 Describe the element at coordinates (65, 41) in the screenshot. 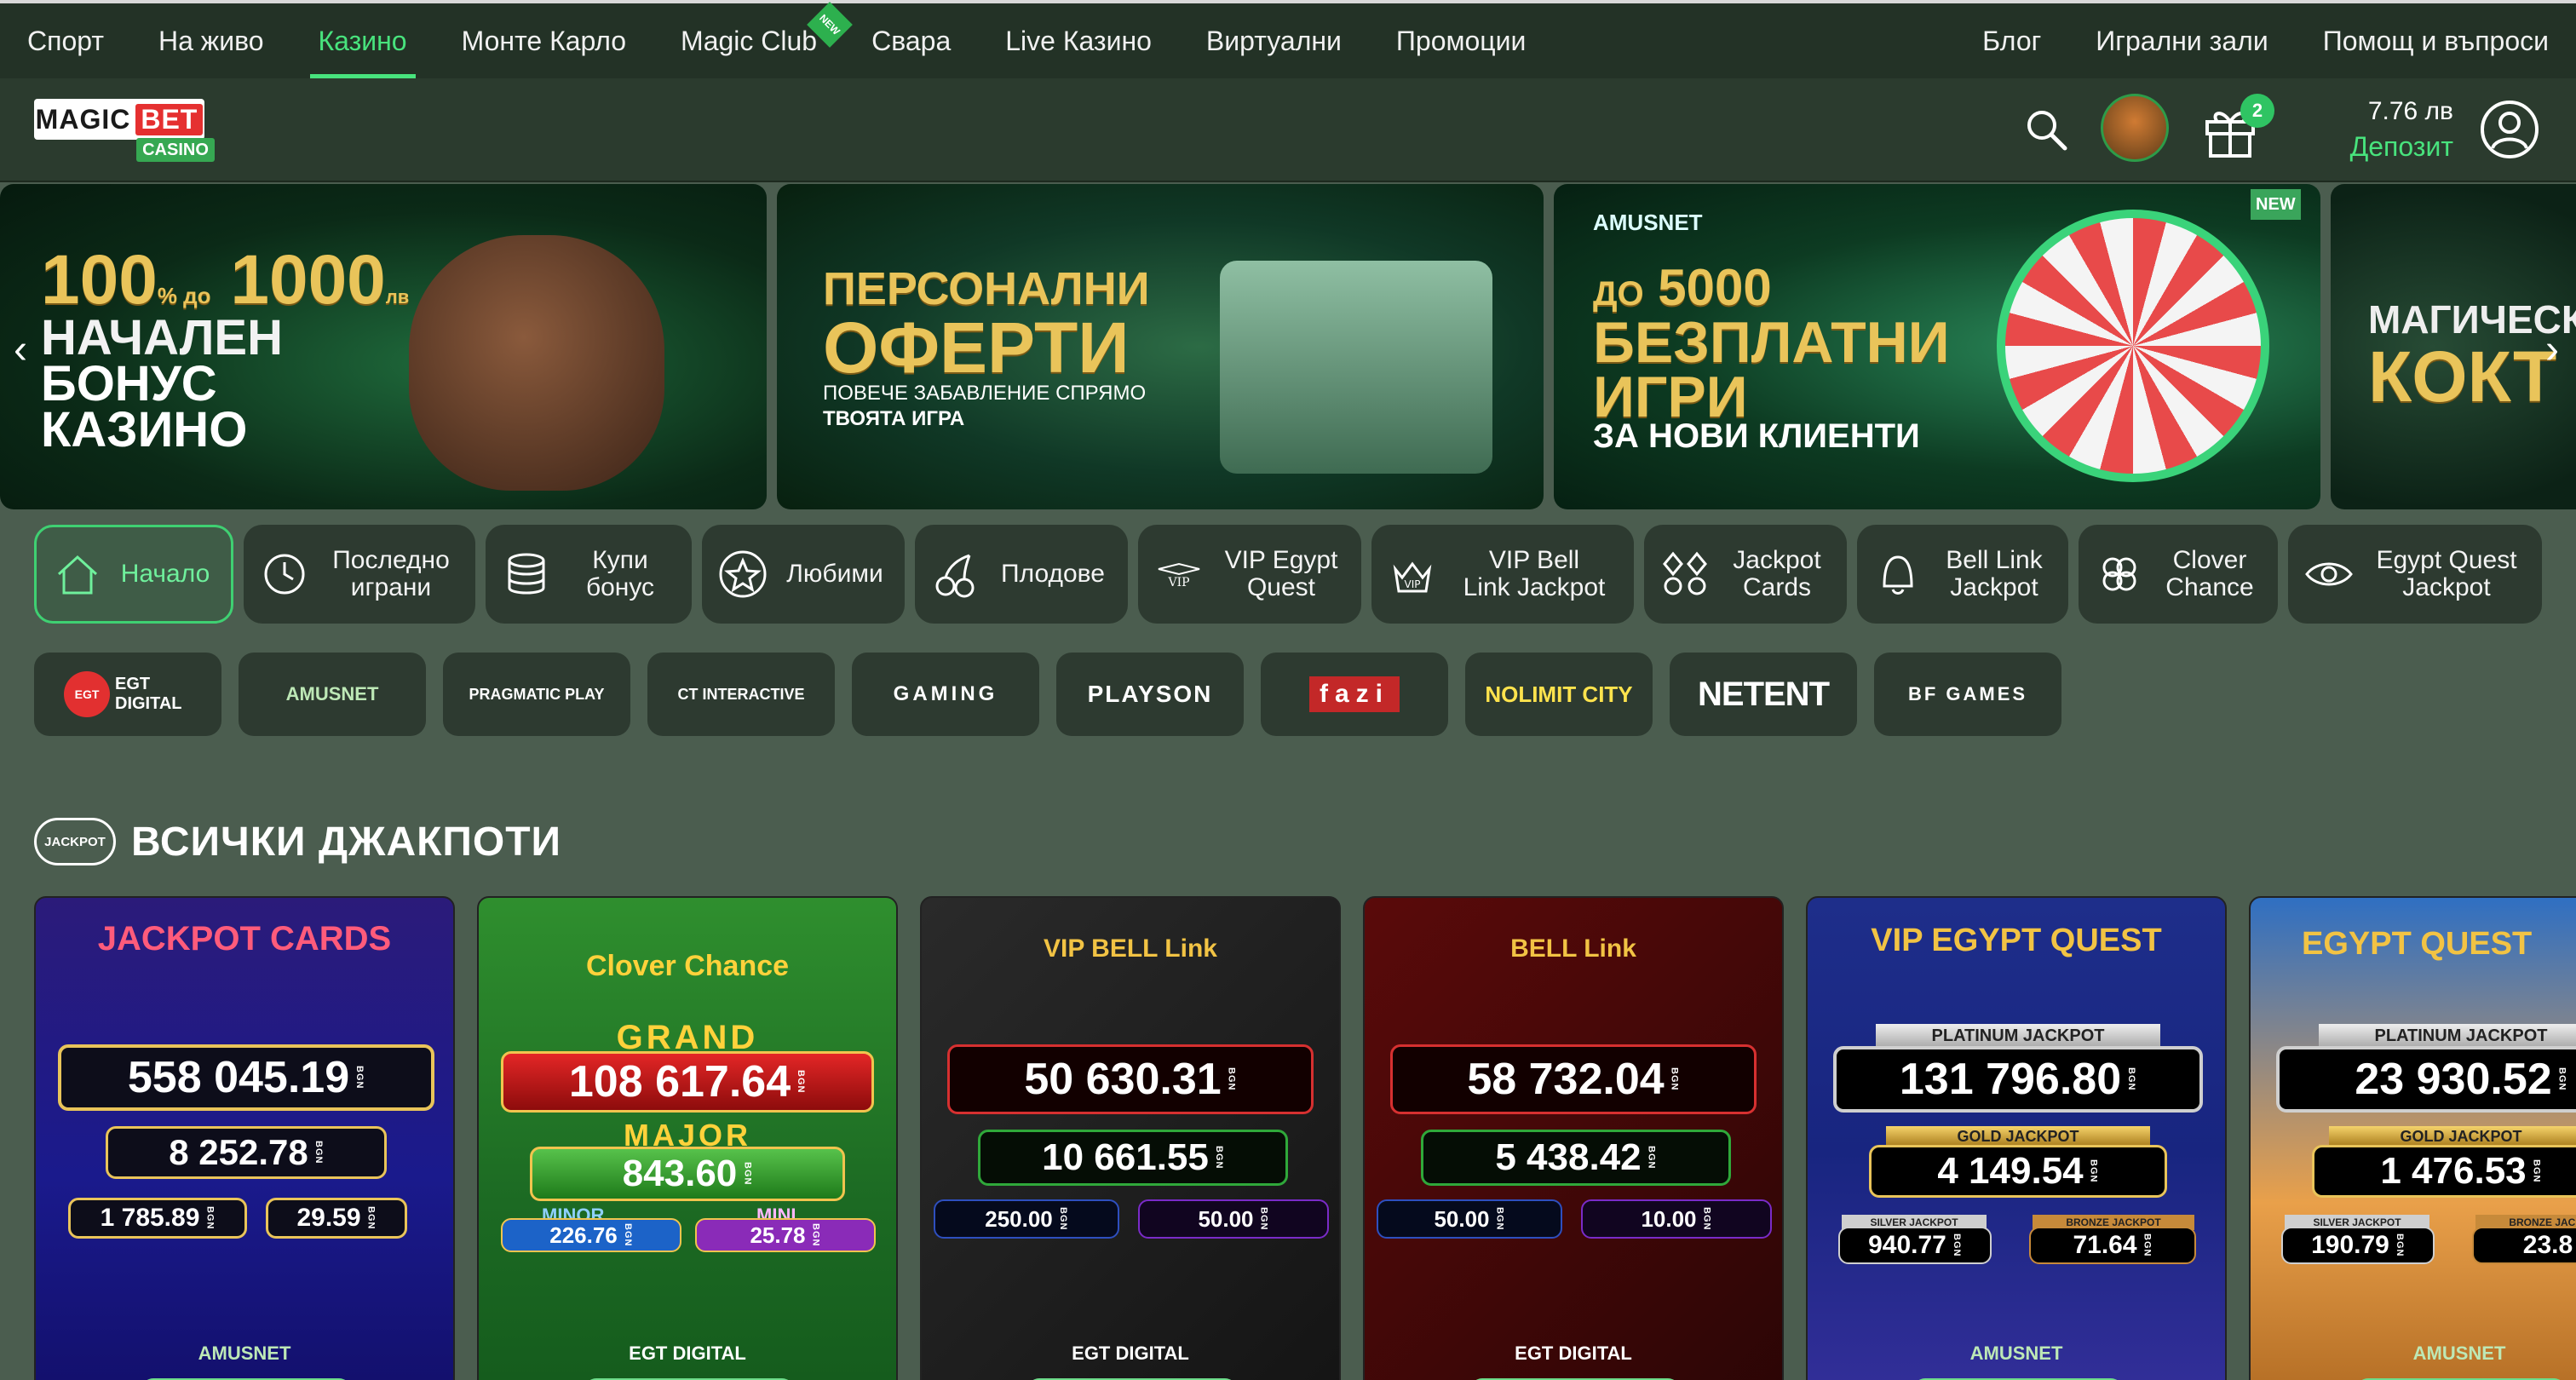

I see `nav-sport: Спорт` at that location.